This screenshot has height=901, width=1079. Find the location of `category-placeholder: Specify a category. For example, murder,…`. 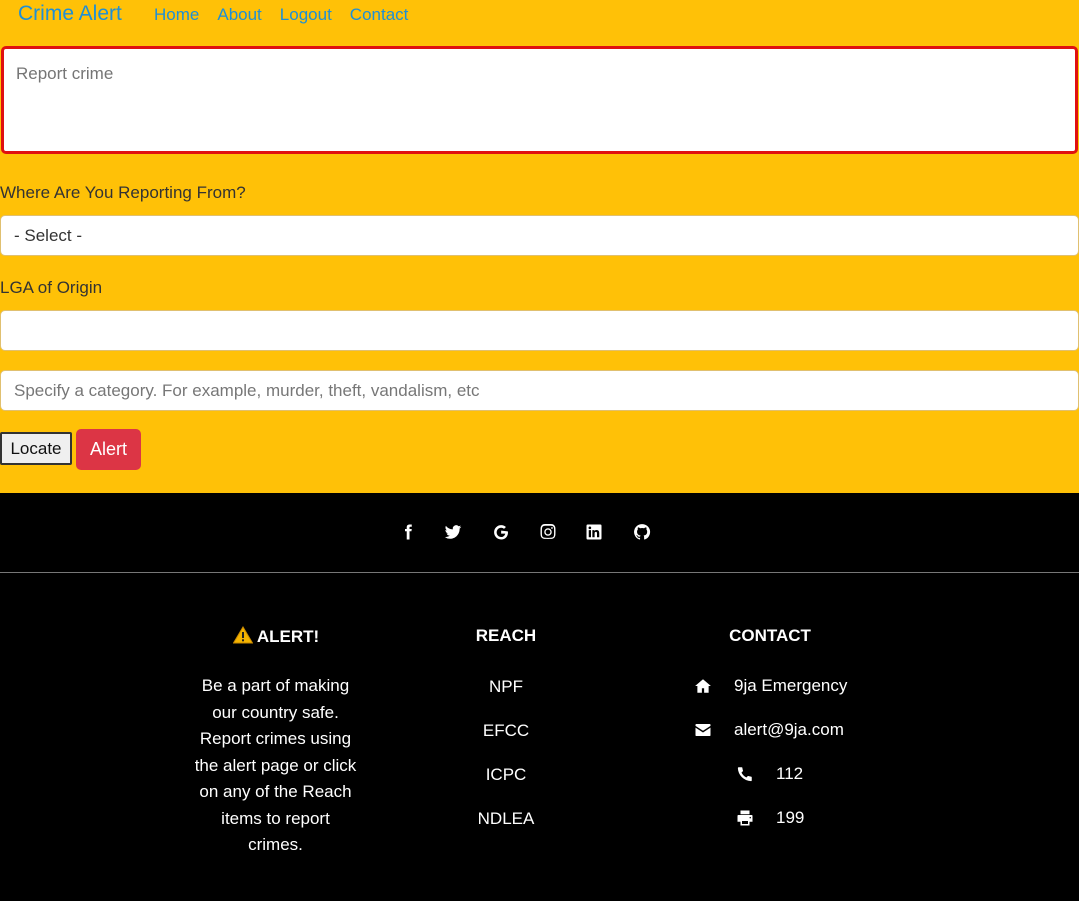

category-placeholder: Specify a category. For example, murder,… is located at coordinates (247, 390).